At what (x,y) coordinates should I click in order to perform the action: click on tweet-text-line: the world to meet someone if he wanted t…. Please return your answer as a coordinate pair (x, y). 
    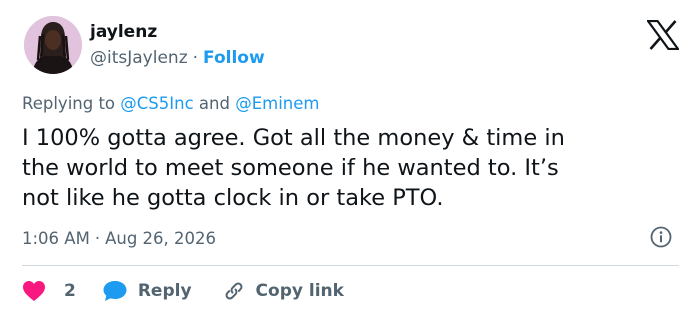
    Looking at the image, I should click on (290, 168).